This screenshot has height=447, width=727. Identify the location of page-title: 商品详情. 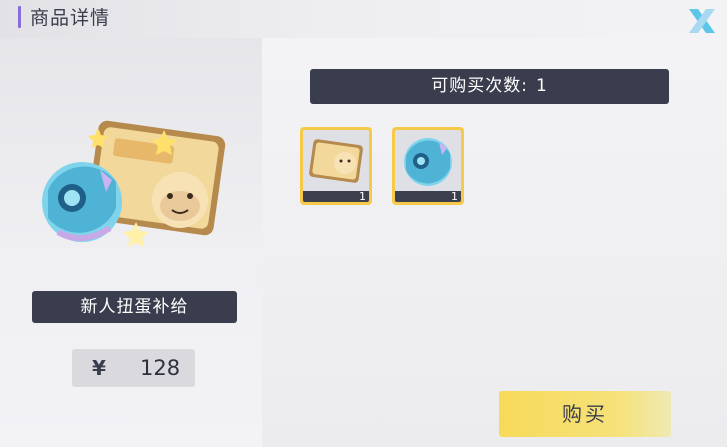
(70, 18).